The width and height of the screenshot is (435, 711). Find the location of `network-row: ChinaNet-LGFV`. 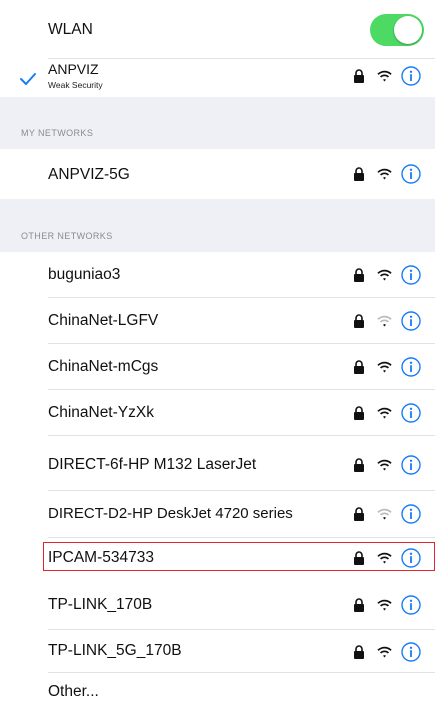

network-row: ChinaNet-LGFV is located at coordinates (217, 320).